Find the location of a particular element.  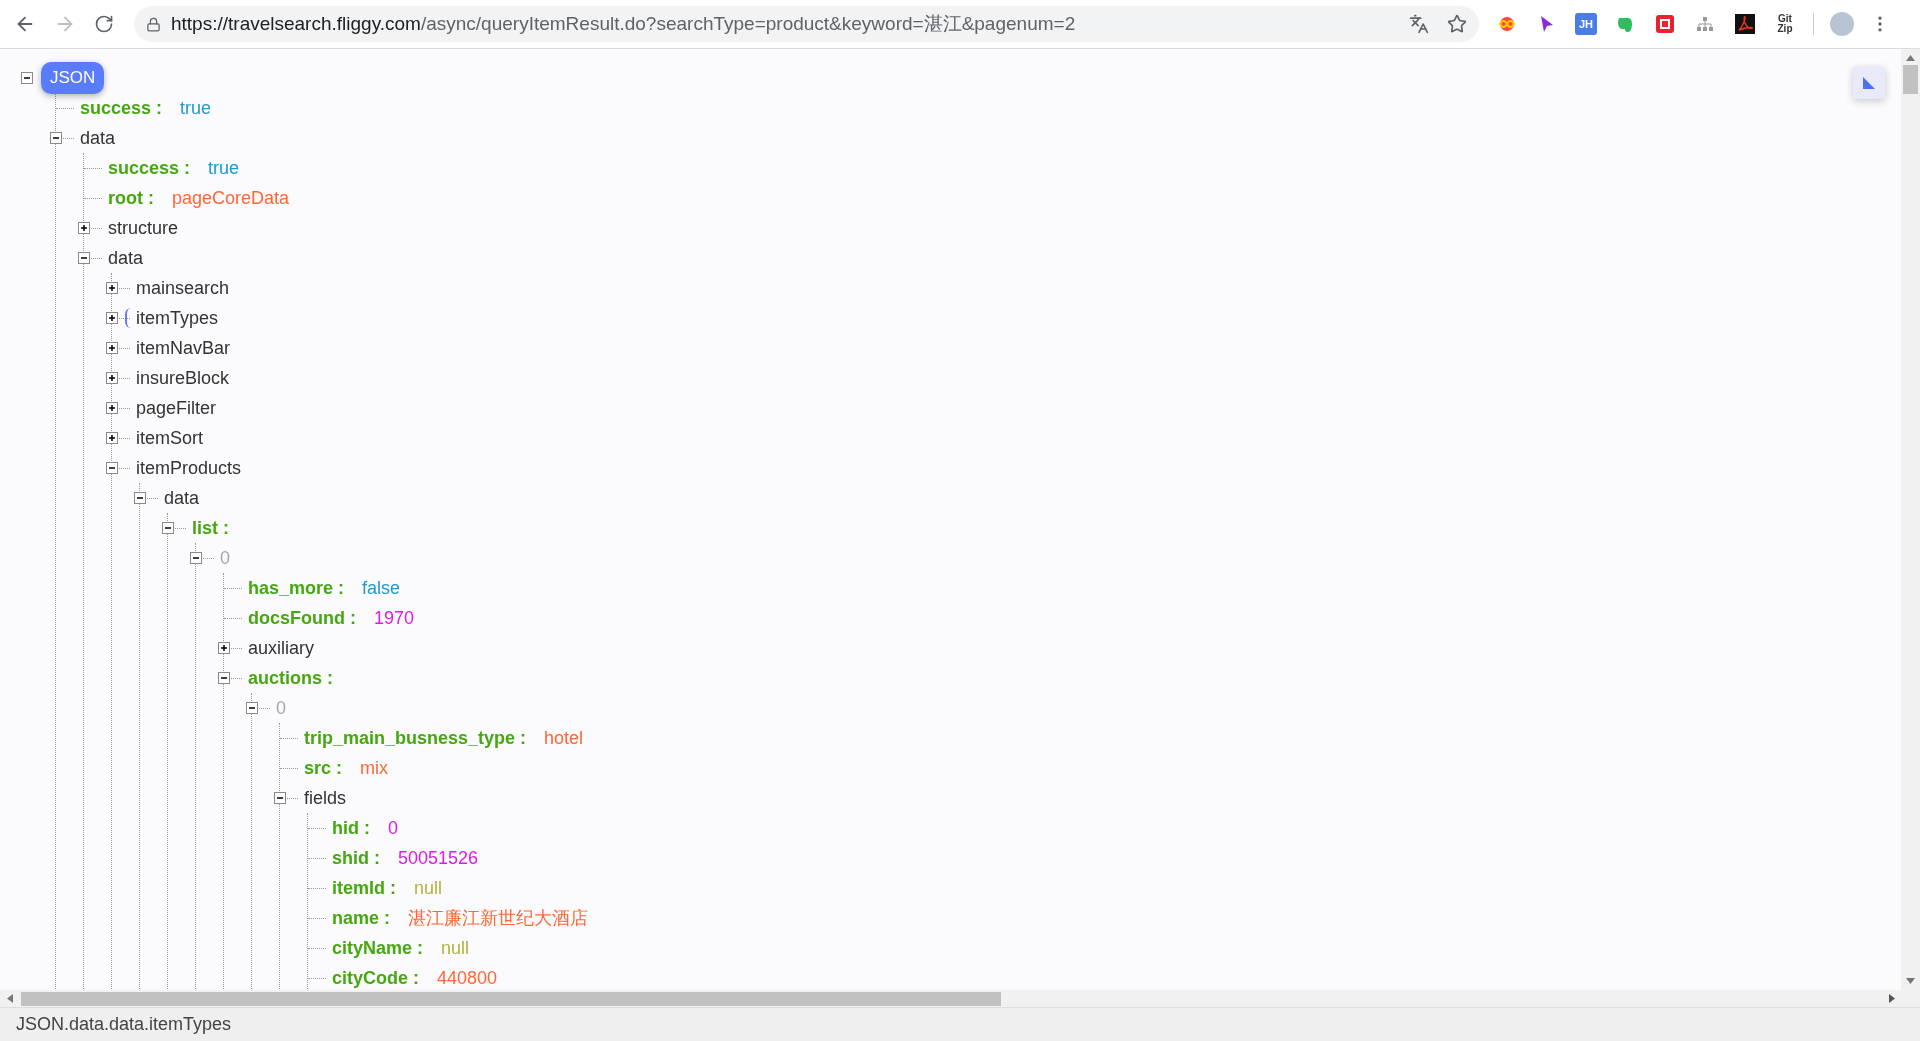

triangle-icon is located at coordinates (1869, 83).